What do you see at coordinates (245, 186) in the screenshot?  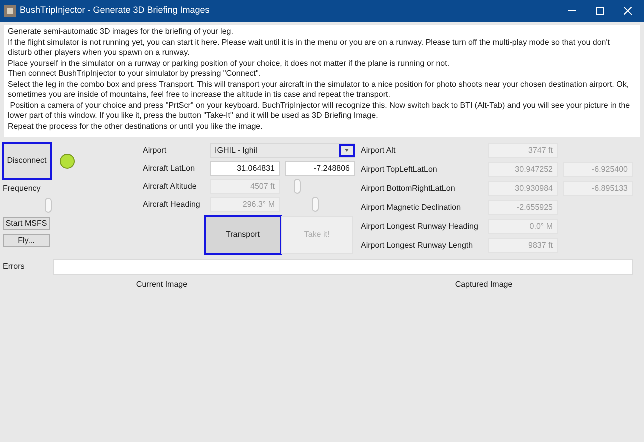 I see `readonly-field: 4507 ft` at bounding box center [245, 186].